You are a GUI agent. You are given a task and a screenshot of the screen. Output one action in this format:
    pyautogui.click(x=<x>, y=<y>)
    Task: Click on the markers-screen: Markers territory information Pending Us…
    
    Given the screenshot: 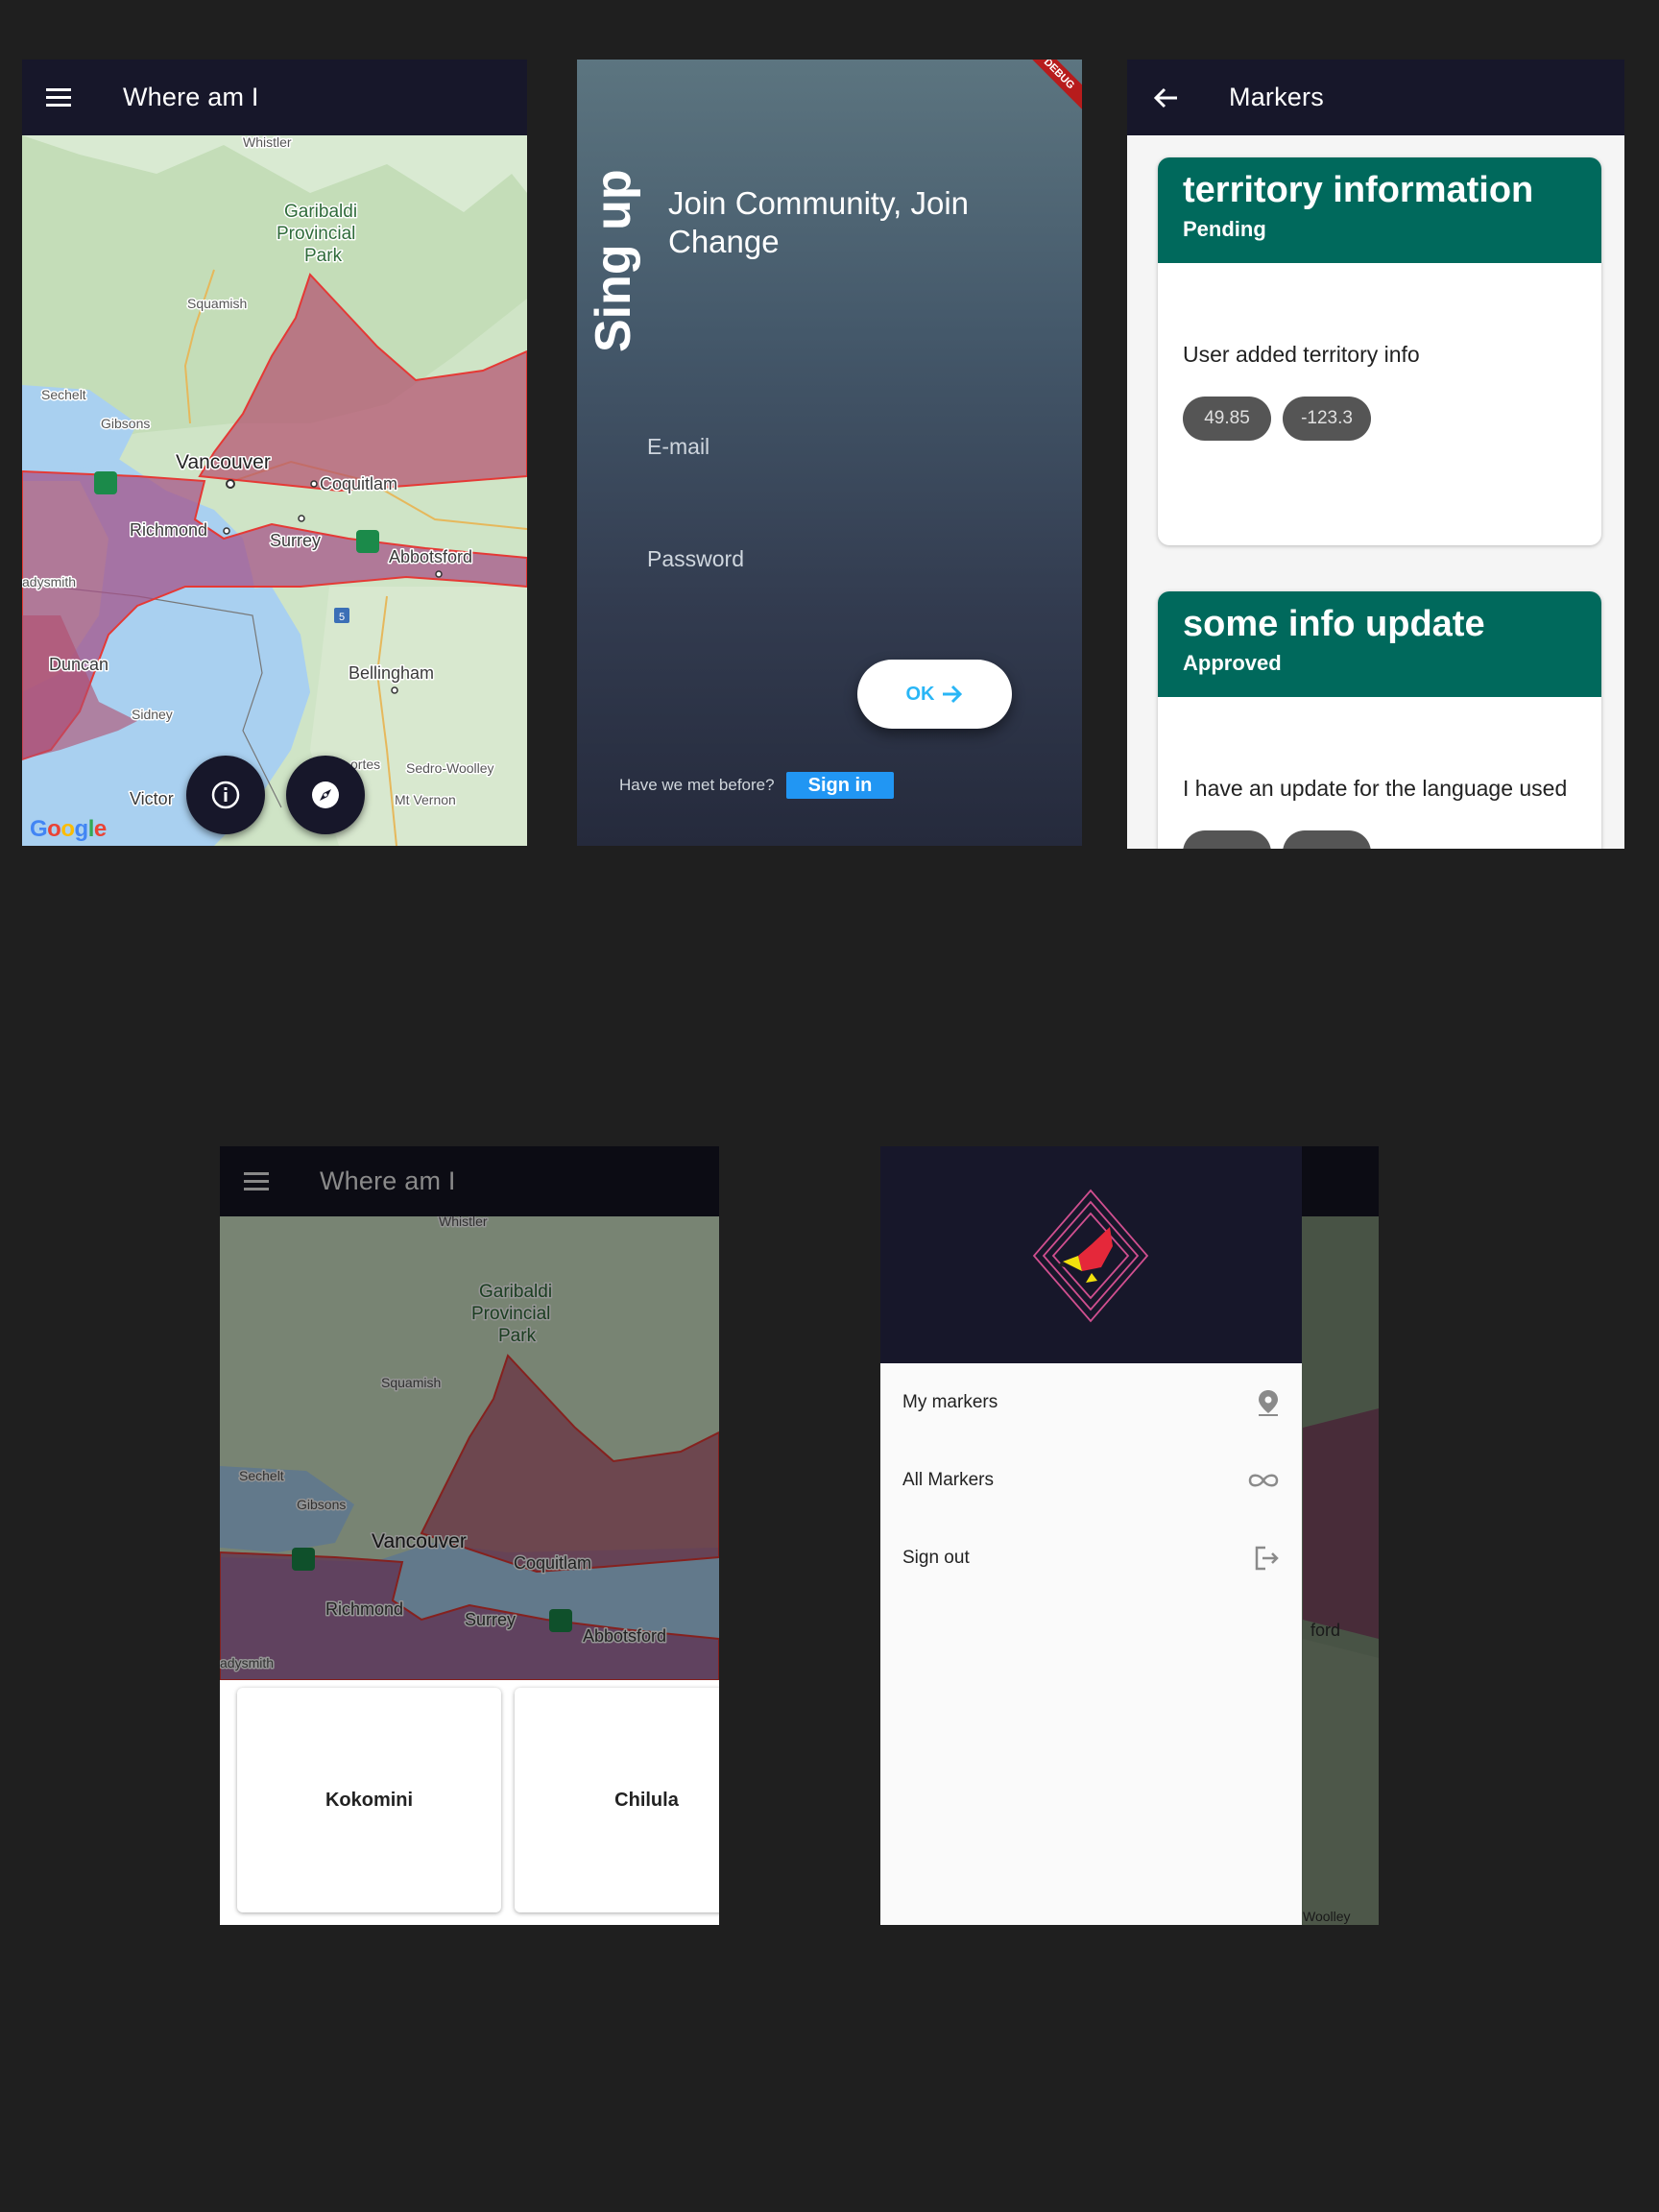 What is the action you would take?
    pyautogui.click(x=1375, y=454)
    